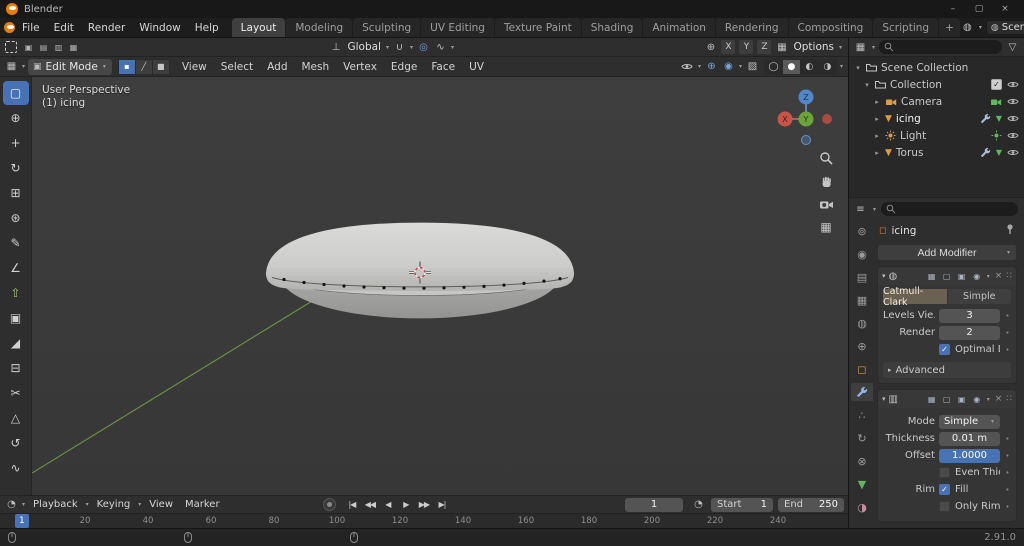 The height and width of the screenshot is (546, 1024). Describe the element at coordinates (387, 505) in the screenshot. I see `play-reverse-button: ◀` at that location.